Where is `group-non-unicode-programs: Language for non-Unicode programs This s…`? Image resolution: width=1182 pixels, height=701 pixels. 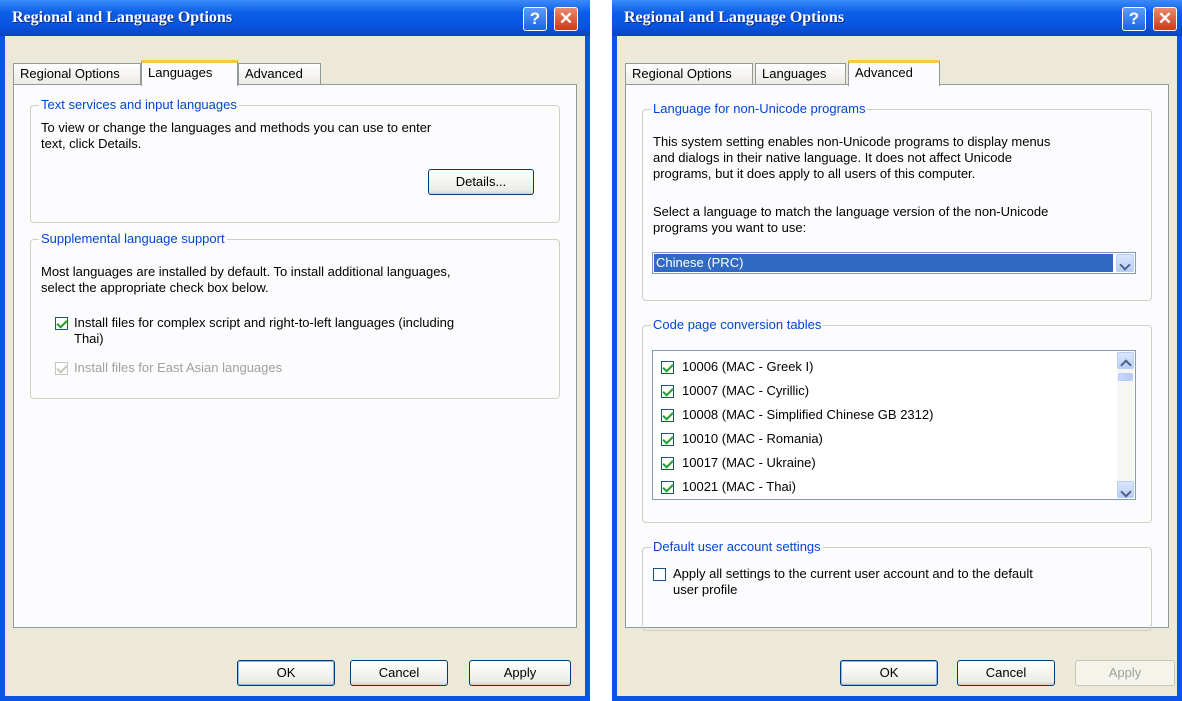 group-non-unicode-programs: Language for non-Unicode programs This s… is located at coordinates (897, 201).